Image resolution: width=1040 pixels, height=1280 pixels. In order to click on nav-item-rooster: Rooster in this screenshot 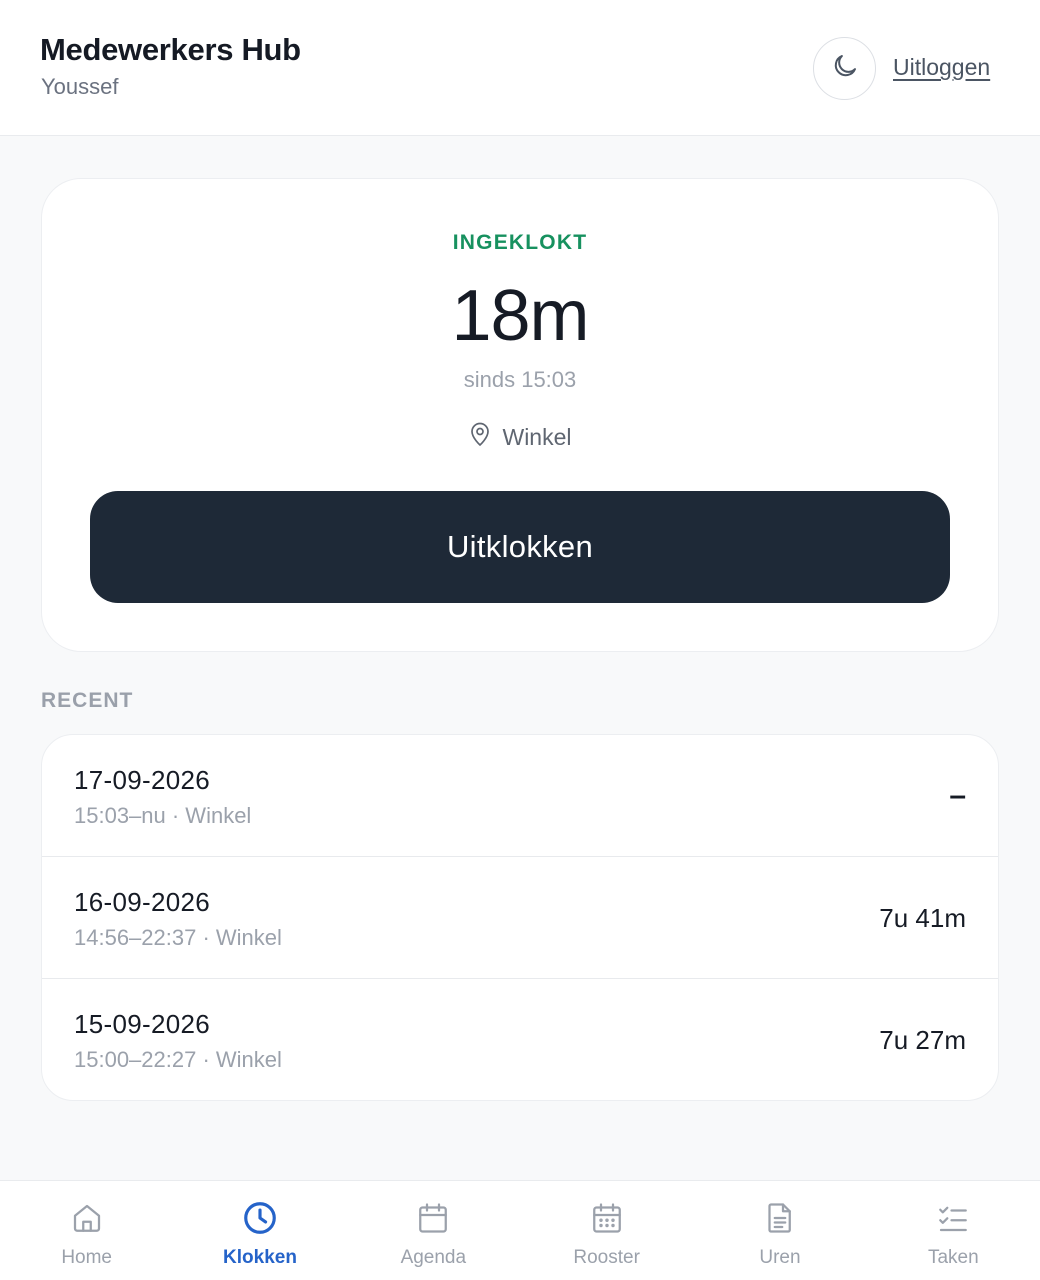, I will do `click(606, 1230)`.